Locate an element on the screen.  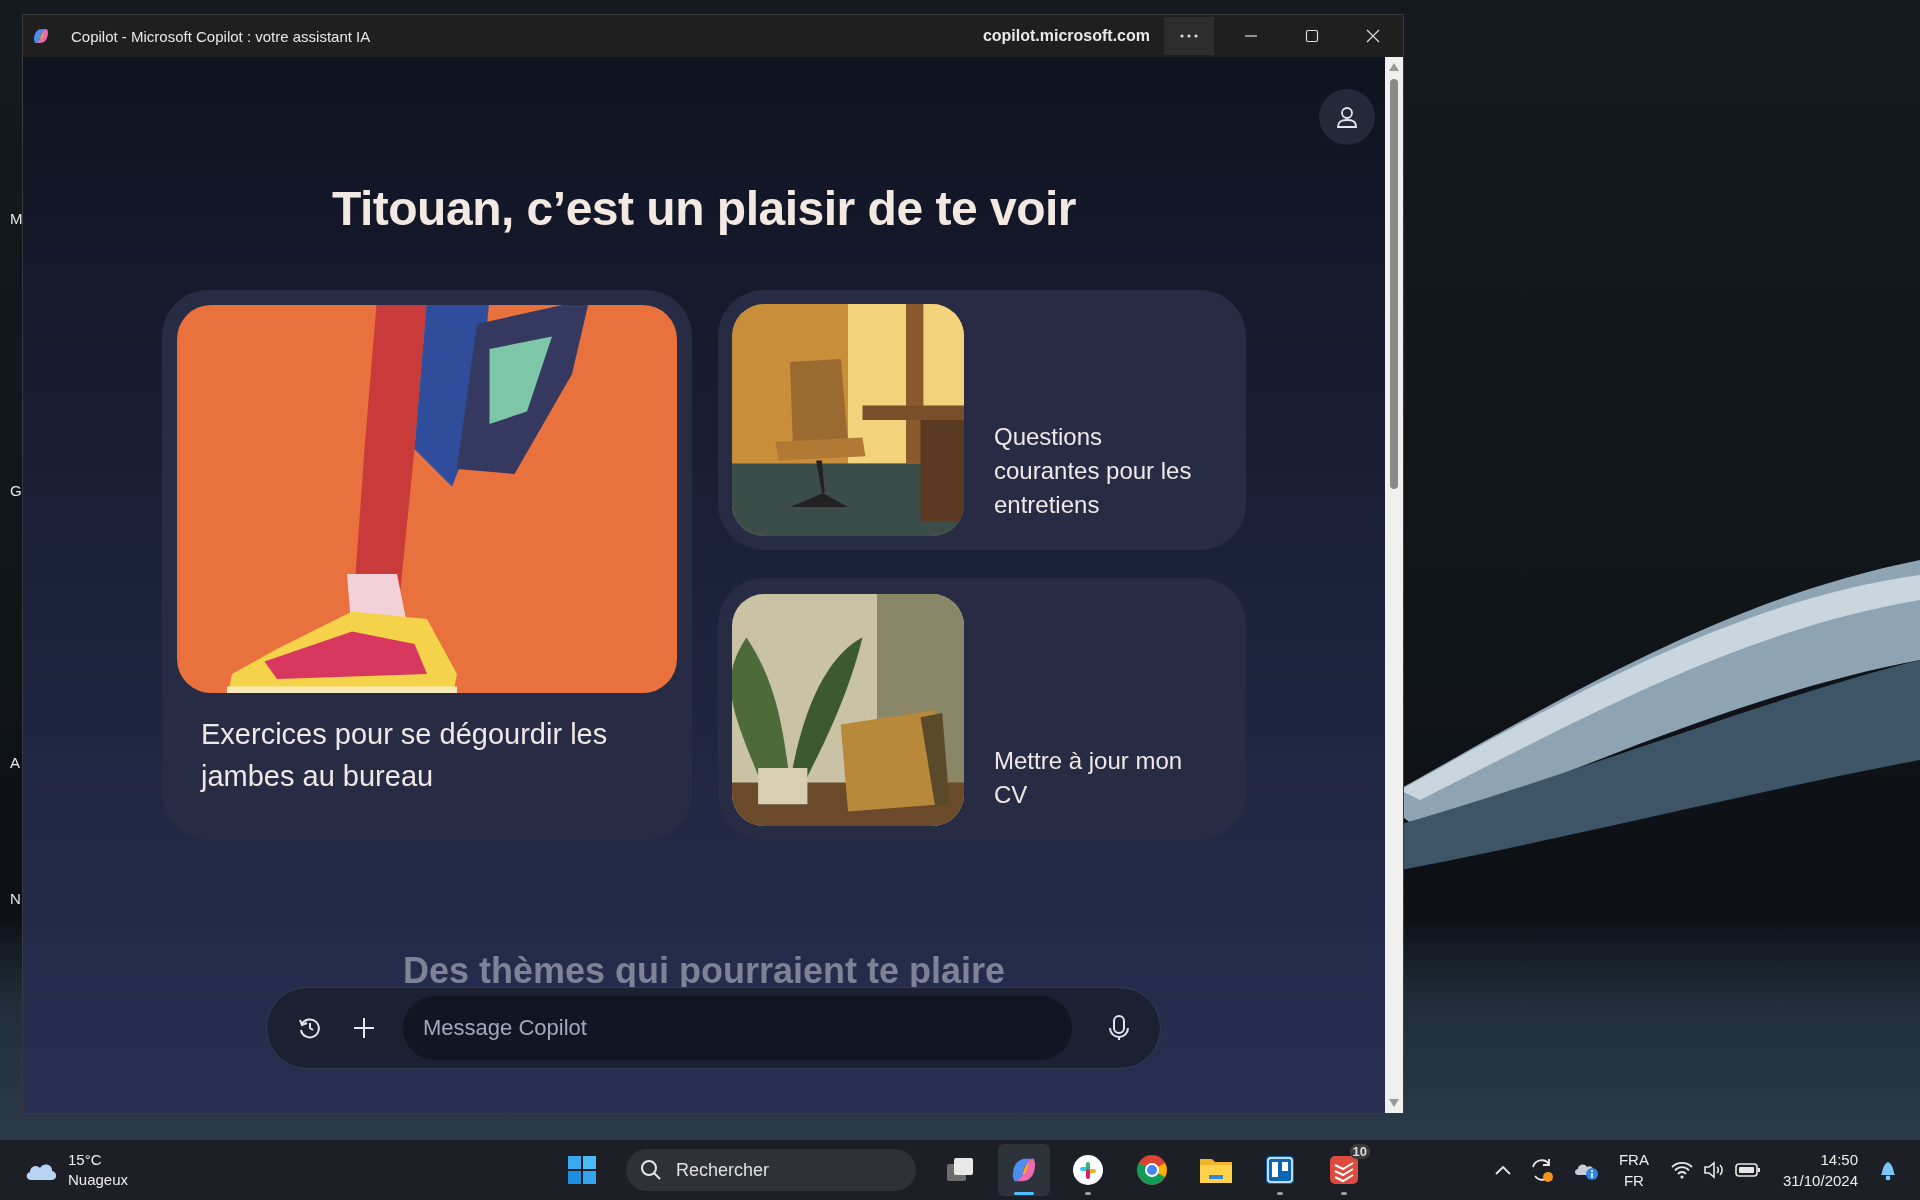
bell-icon is located at coordinates (1888, 1170).